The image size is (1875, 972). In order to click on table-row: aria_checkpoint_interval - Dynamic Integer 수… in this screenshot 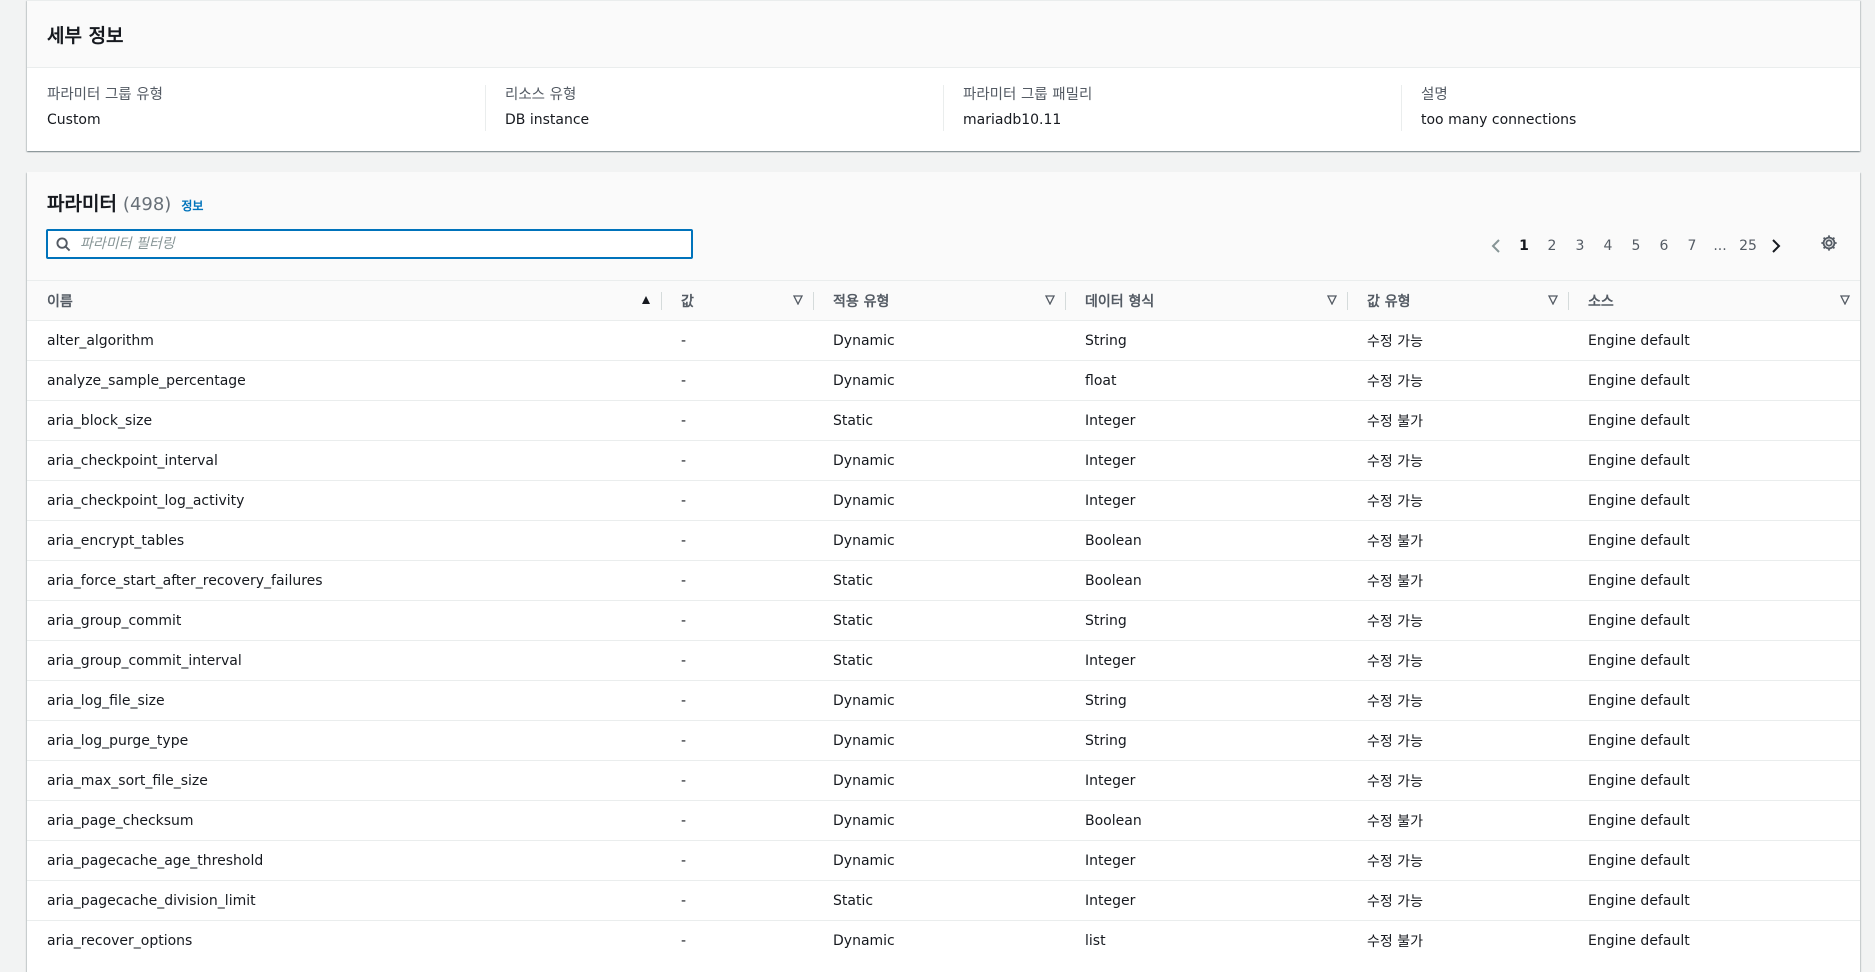, I will do `click(943, 460)`.